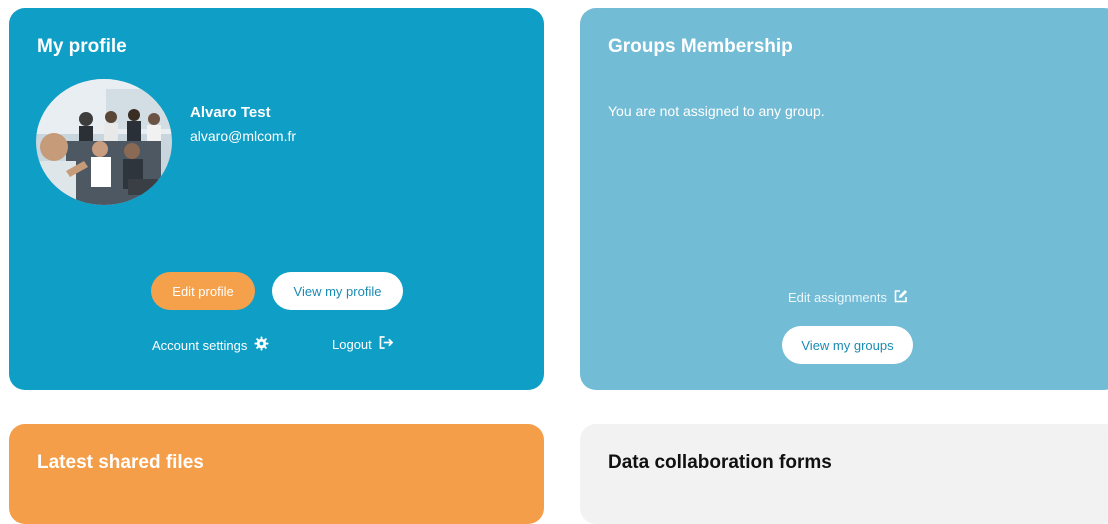 This screenshot has height=524, width=1108. I want to click on avatar-photo, so click(104, 142).